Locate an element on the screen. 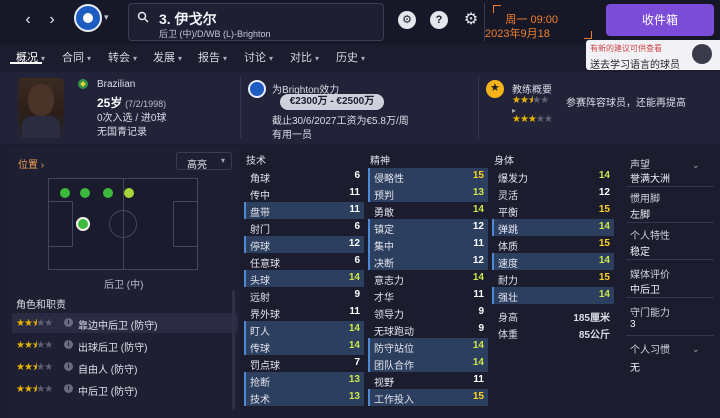  tab-contract: 合同 ▾ is located at coordinates (76, 57).